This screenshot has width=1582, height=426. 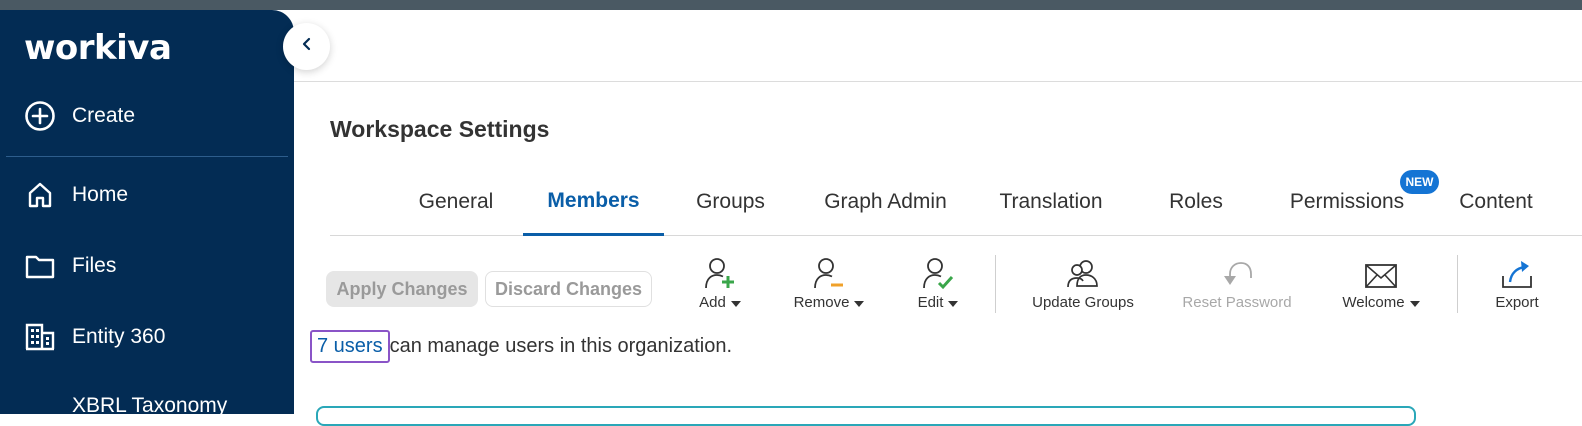 What do you see at coordinates (94, 265) in the screenshot?
I see `sidebar-item-label: Files` at bounding box center [94, 265].